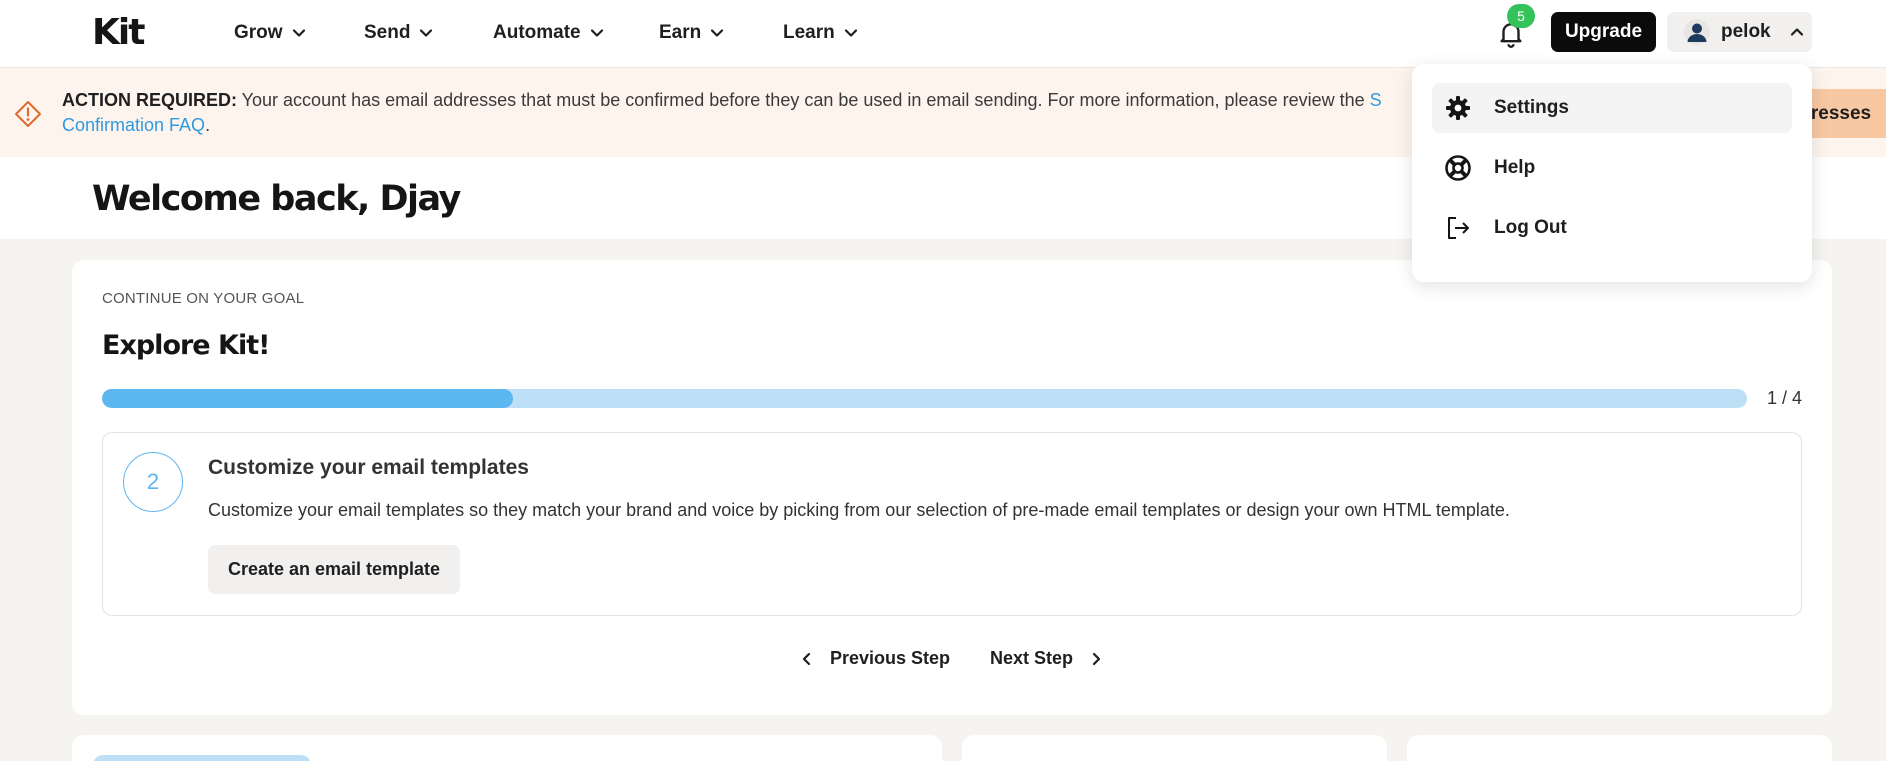  Describe the element at coordinates (1612, 168) in the screenshot. I see `menu-item-help: Help` at that location.